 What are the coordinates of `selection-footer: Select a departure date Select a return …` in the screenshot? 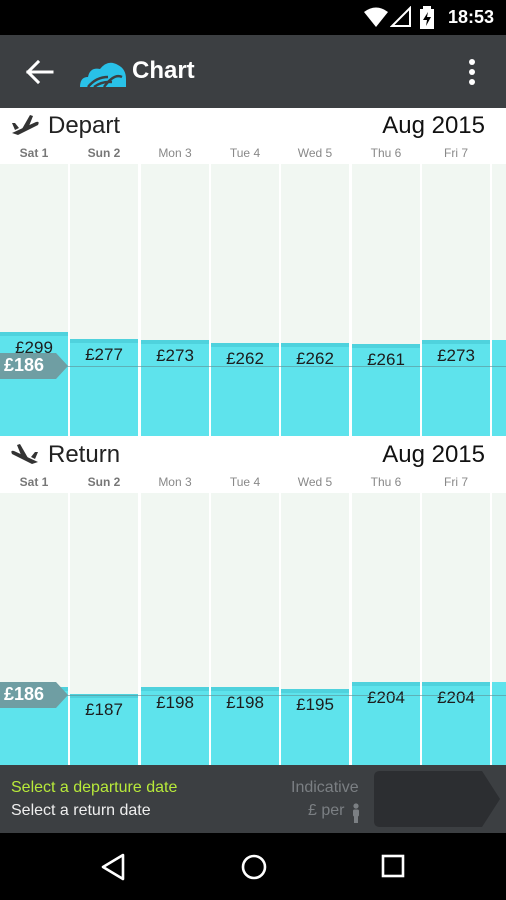 It's located at (253, 799).